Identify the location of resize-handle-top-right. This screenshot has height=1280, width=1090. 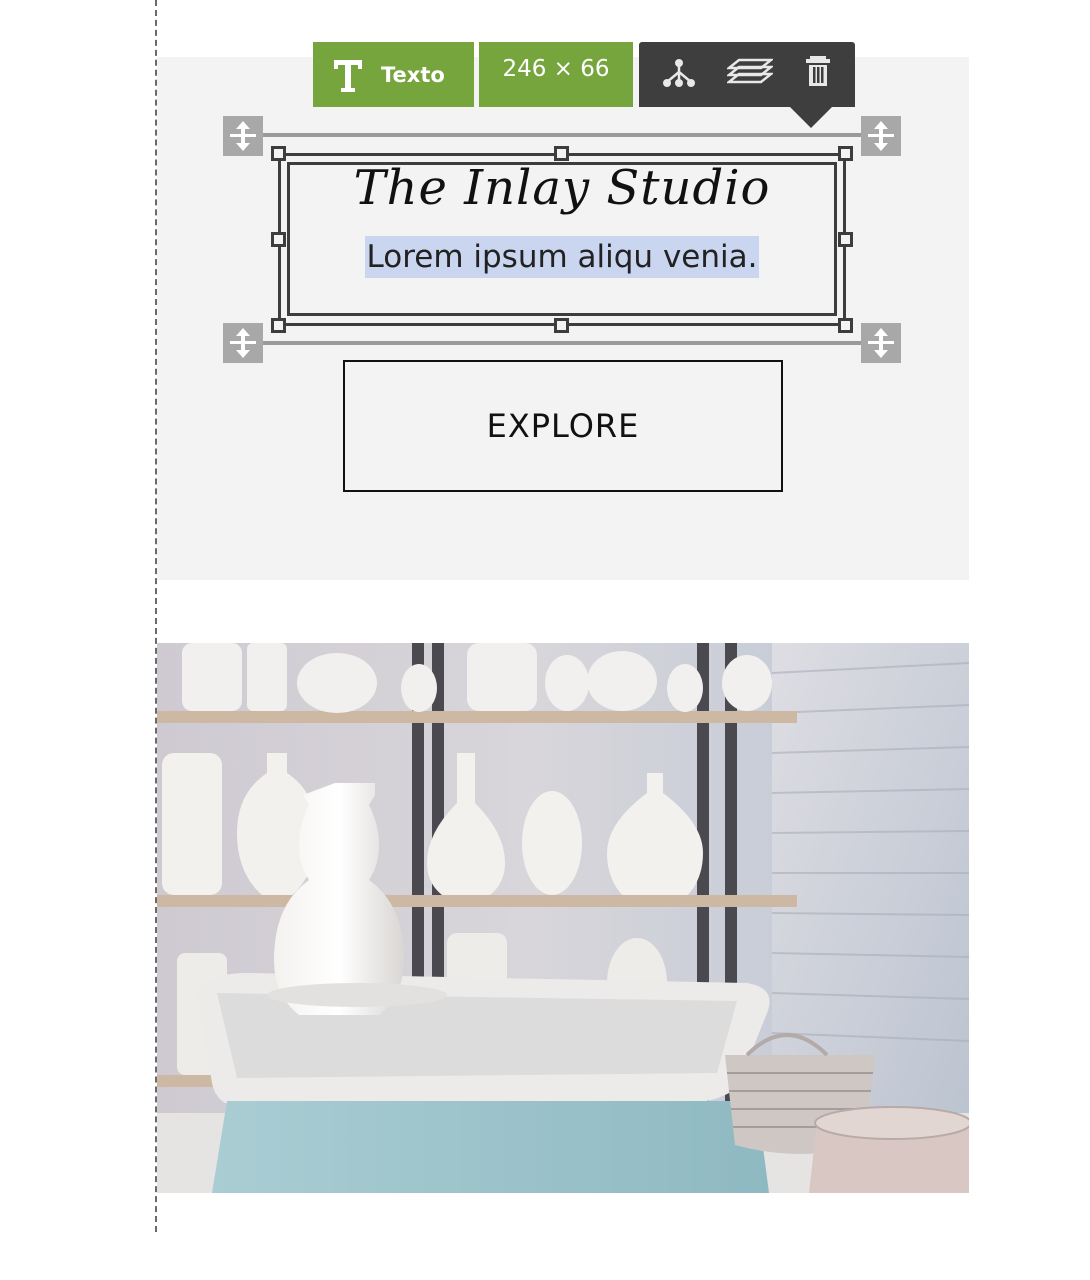
(845, 153).